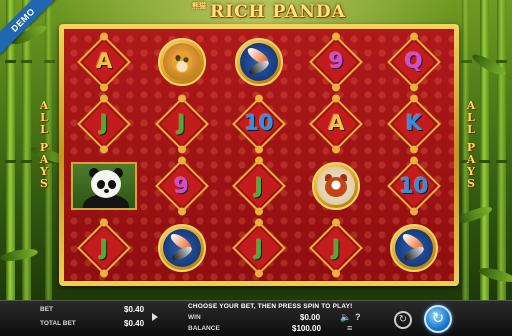 The height and width of the screenshot is (336, 512). I want to click on autoplay-icon: ↻, so click(403, 319).